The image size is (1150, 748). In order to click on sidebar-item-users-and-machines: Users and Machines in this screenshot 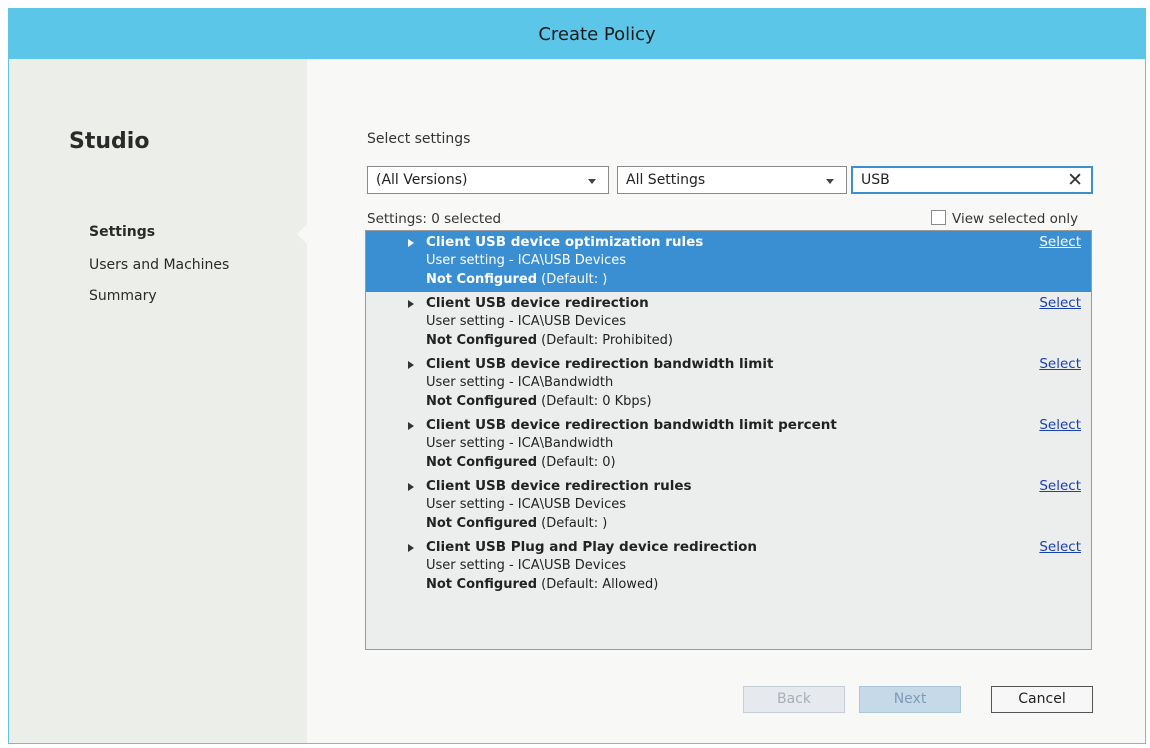, I will do `click(159, 265)`.